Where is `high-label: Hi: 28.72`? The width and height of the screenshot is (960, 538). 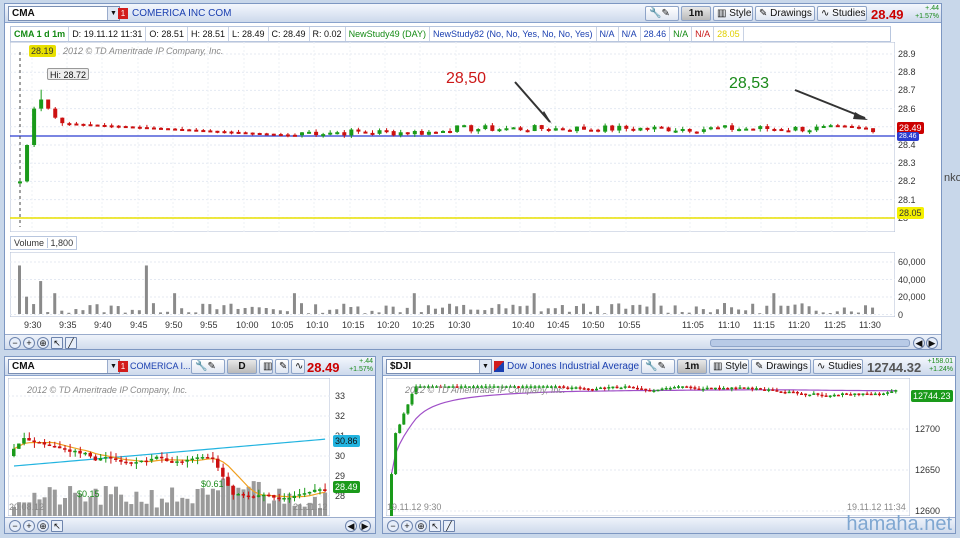
high-label: Hi: 28.72 is located at coordinates (68, 74).